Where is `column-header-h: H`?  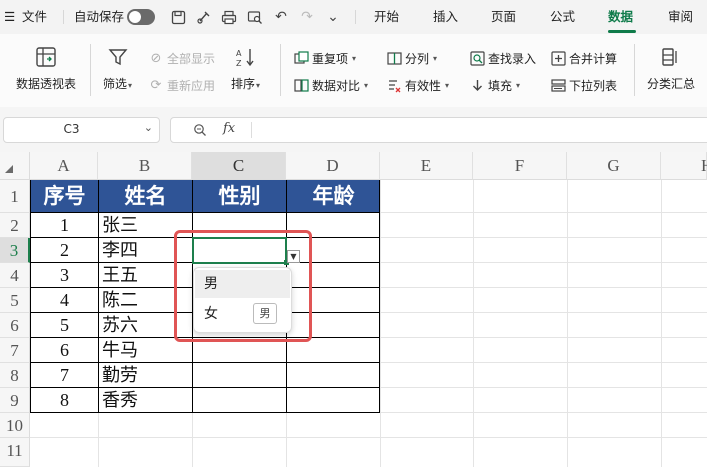
column-header-h: H is located at coordinates (684, 166).